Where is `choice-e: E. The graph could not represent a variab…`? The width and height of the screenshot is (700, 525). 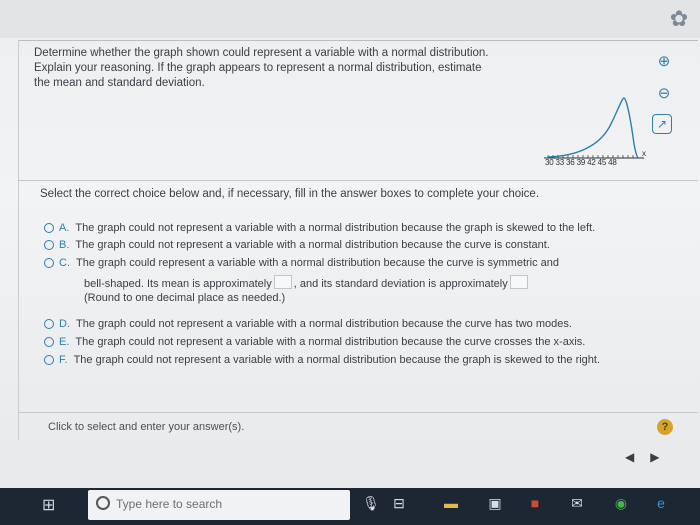
choice-e: E. The graph could not represent a variab… is located at coordinates (314, 342).